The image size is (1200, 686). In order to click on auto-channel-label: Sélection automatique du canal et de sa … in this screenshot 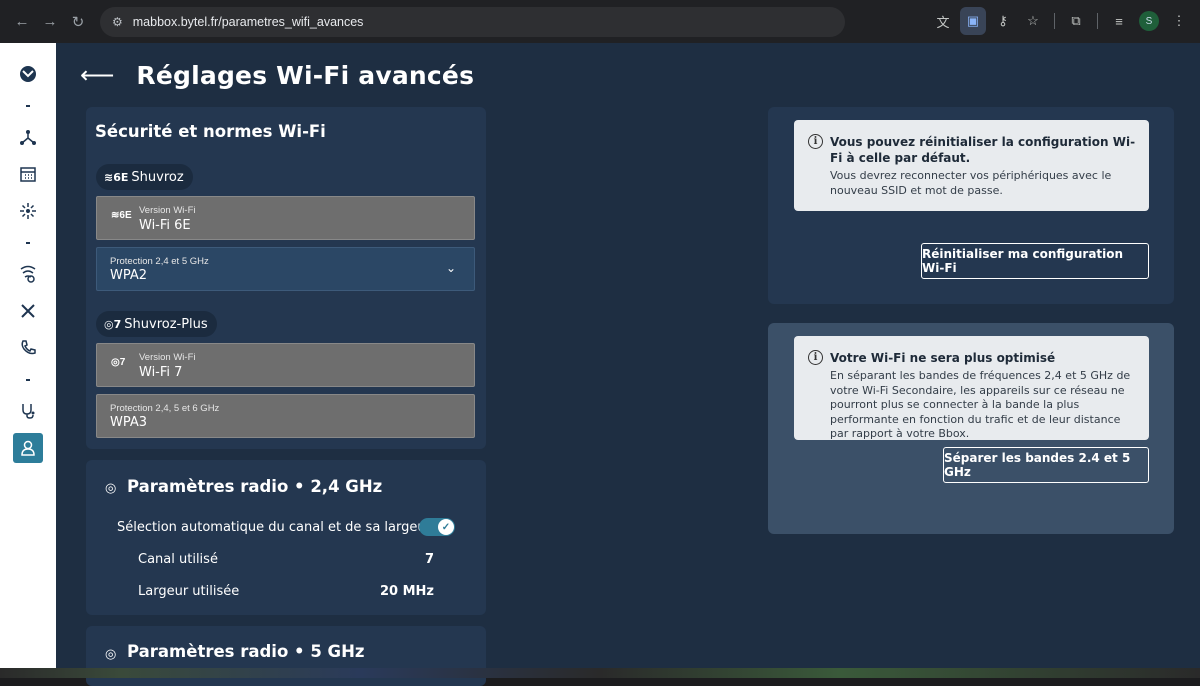, I will do `click(274, 527)`.